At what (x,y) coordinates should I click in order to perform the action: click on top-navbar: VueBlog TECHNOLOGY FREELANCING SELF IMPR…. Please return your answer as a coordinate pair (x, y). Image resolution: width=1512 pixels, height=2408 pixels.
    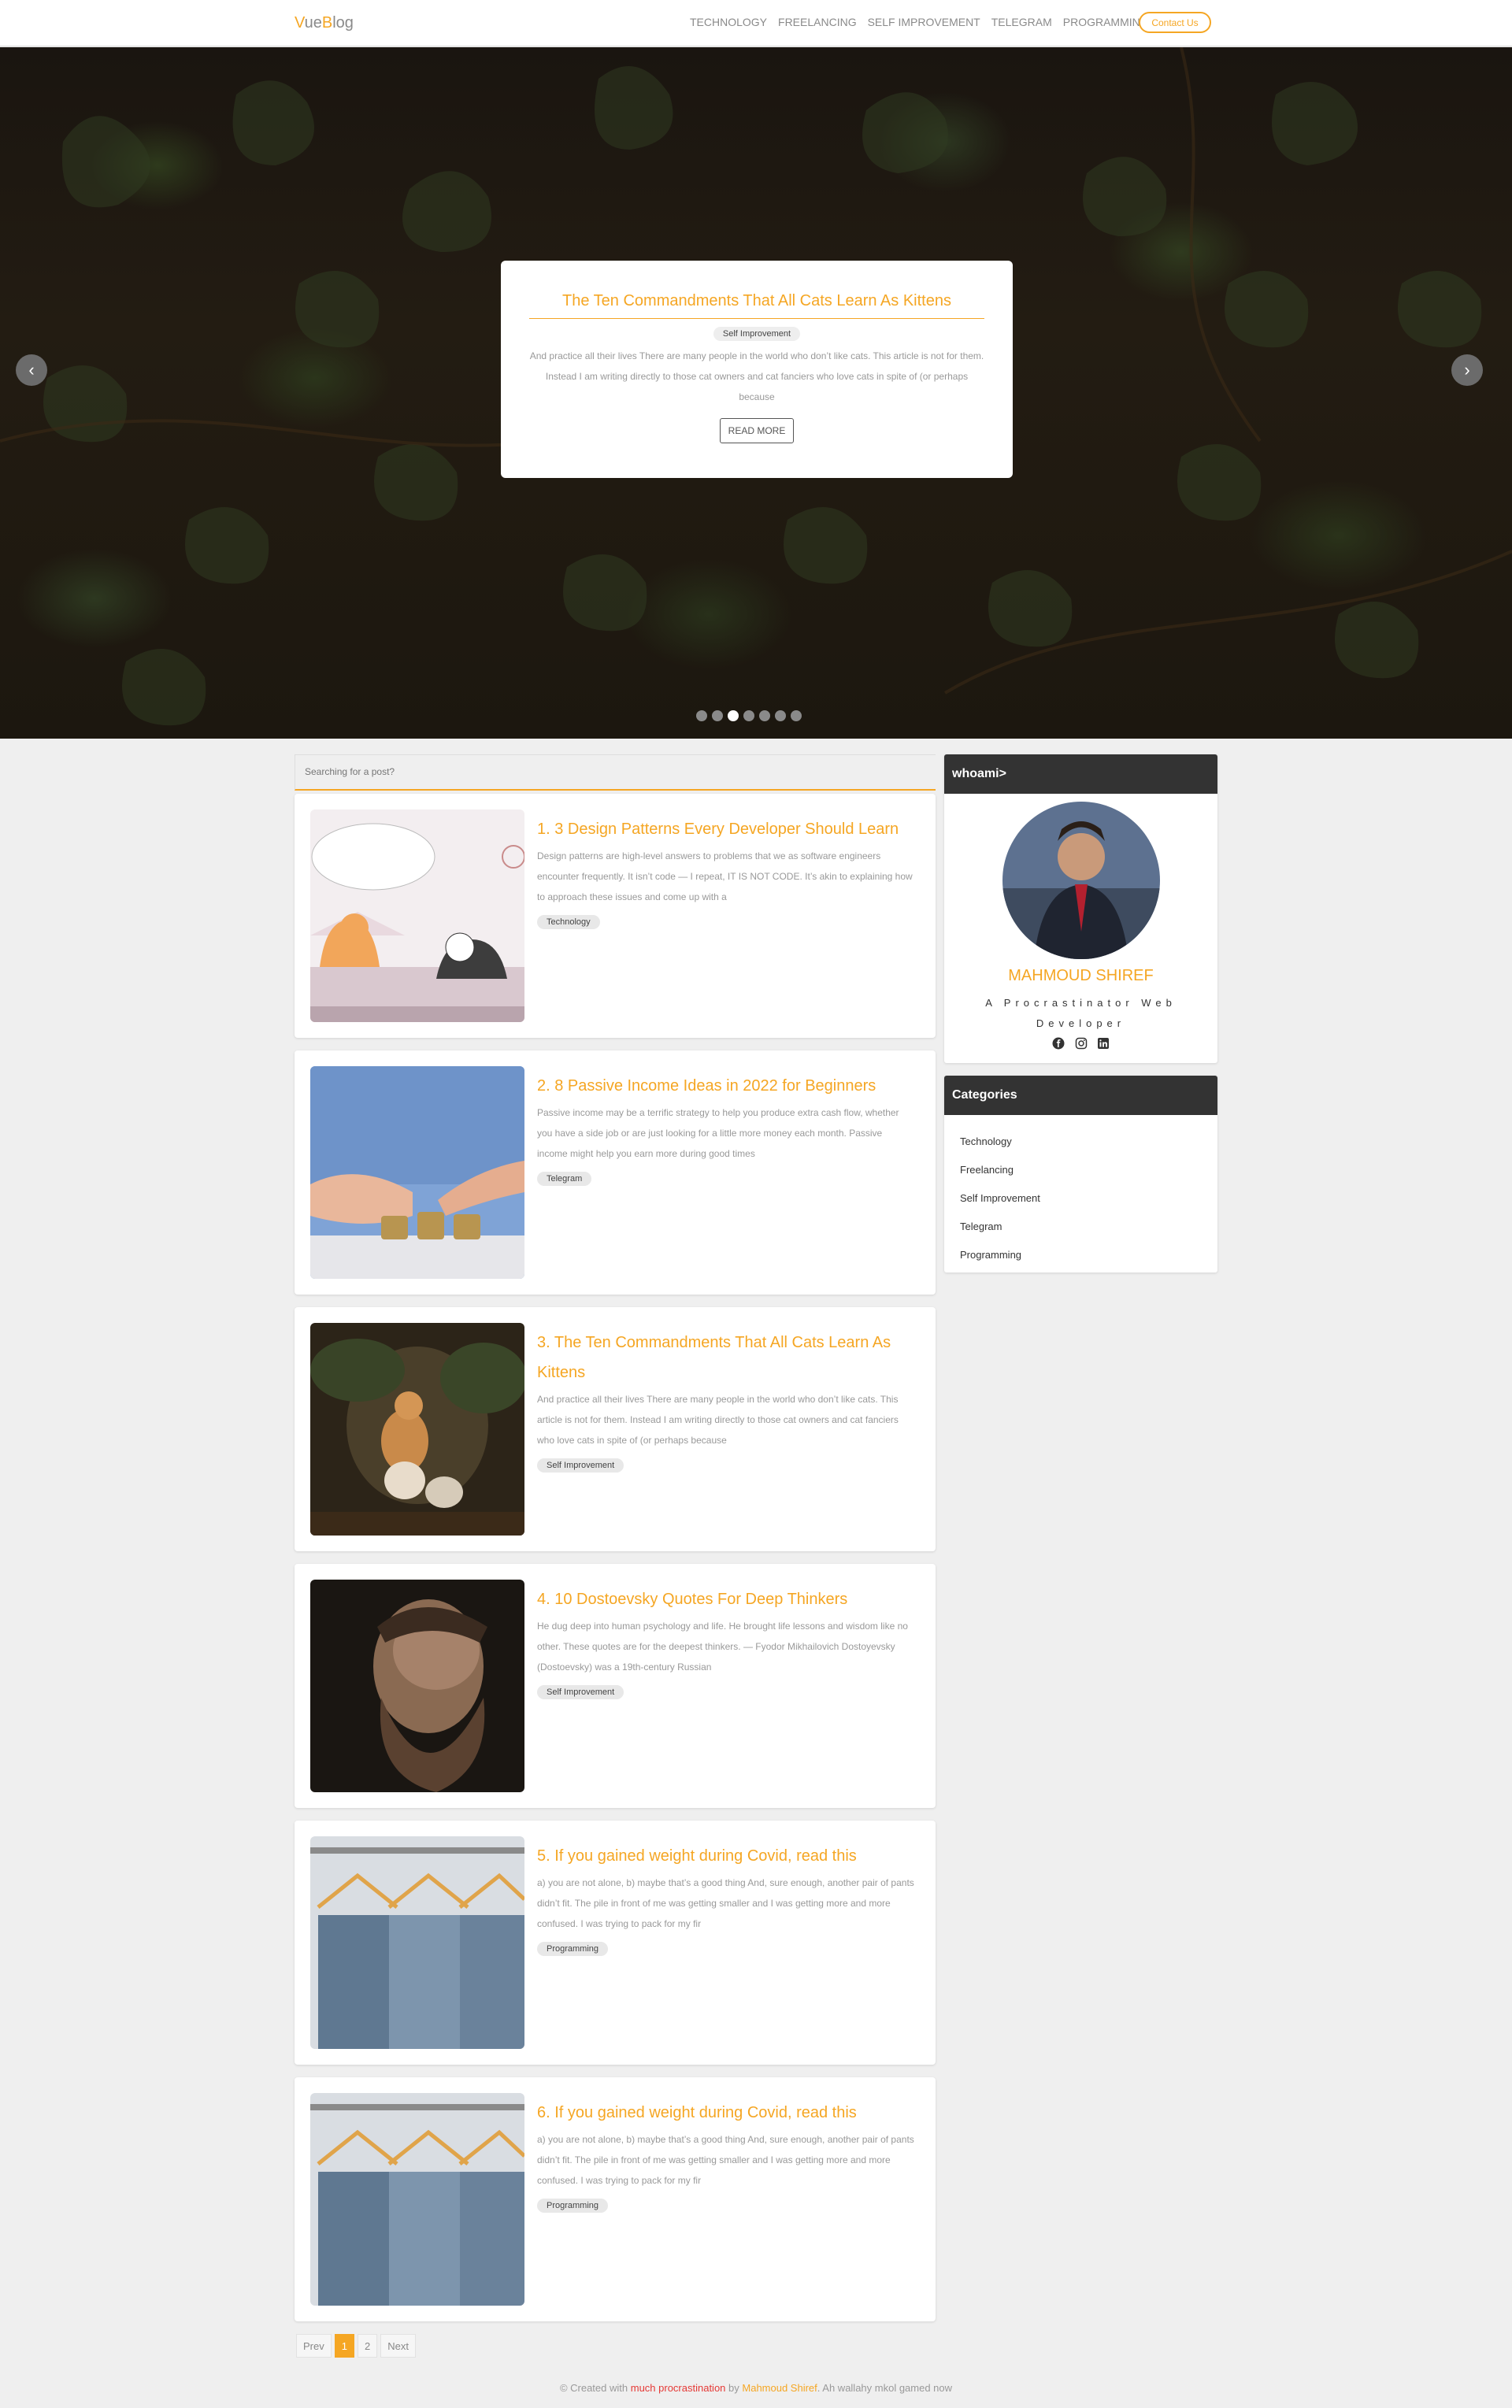
    Looking at the image, I should click on (756, 23).